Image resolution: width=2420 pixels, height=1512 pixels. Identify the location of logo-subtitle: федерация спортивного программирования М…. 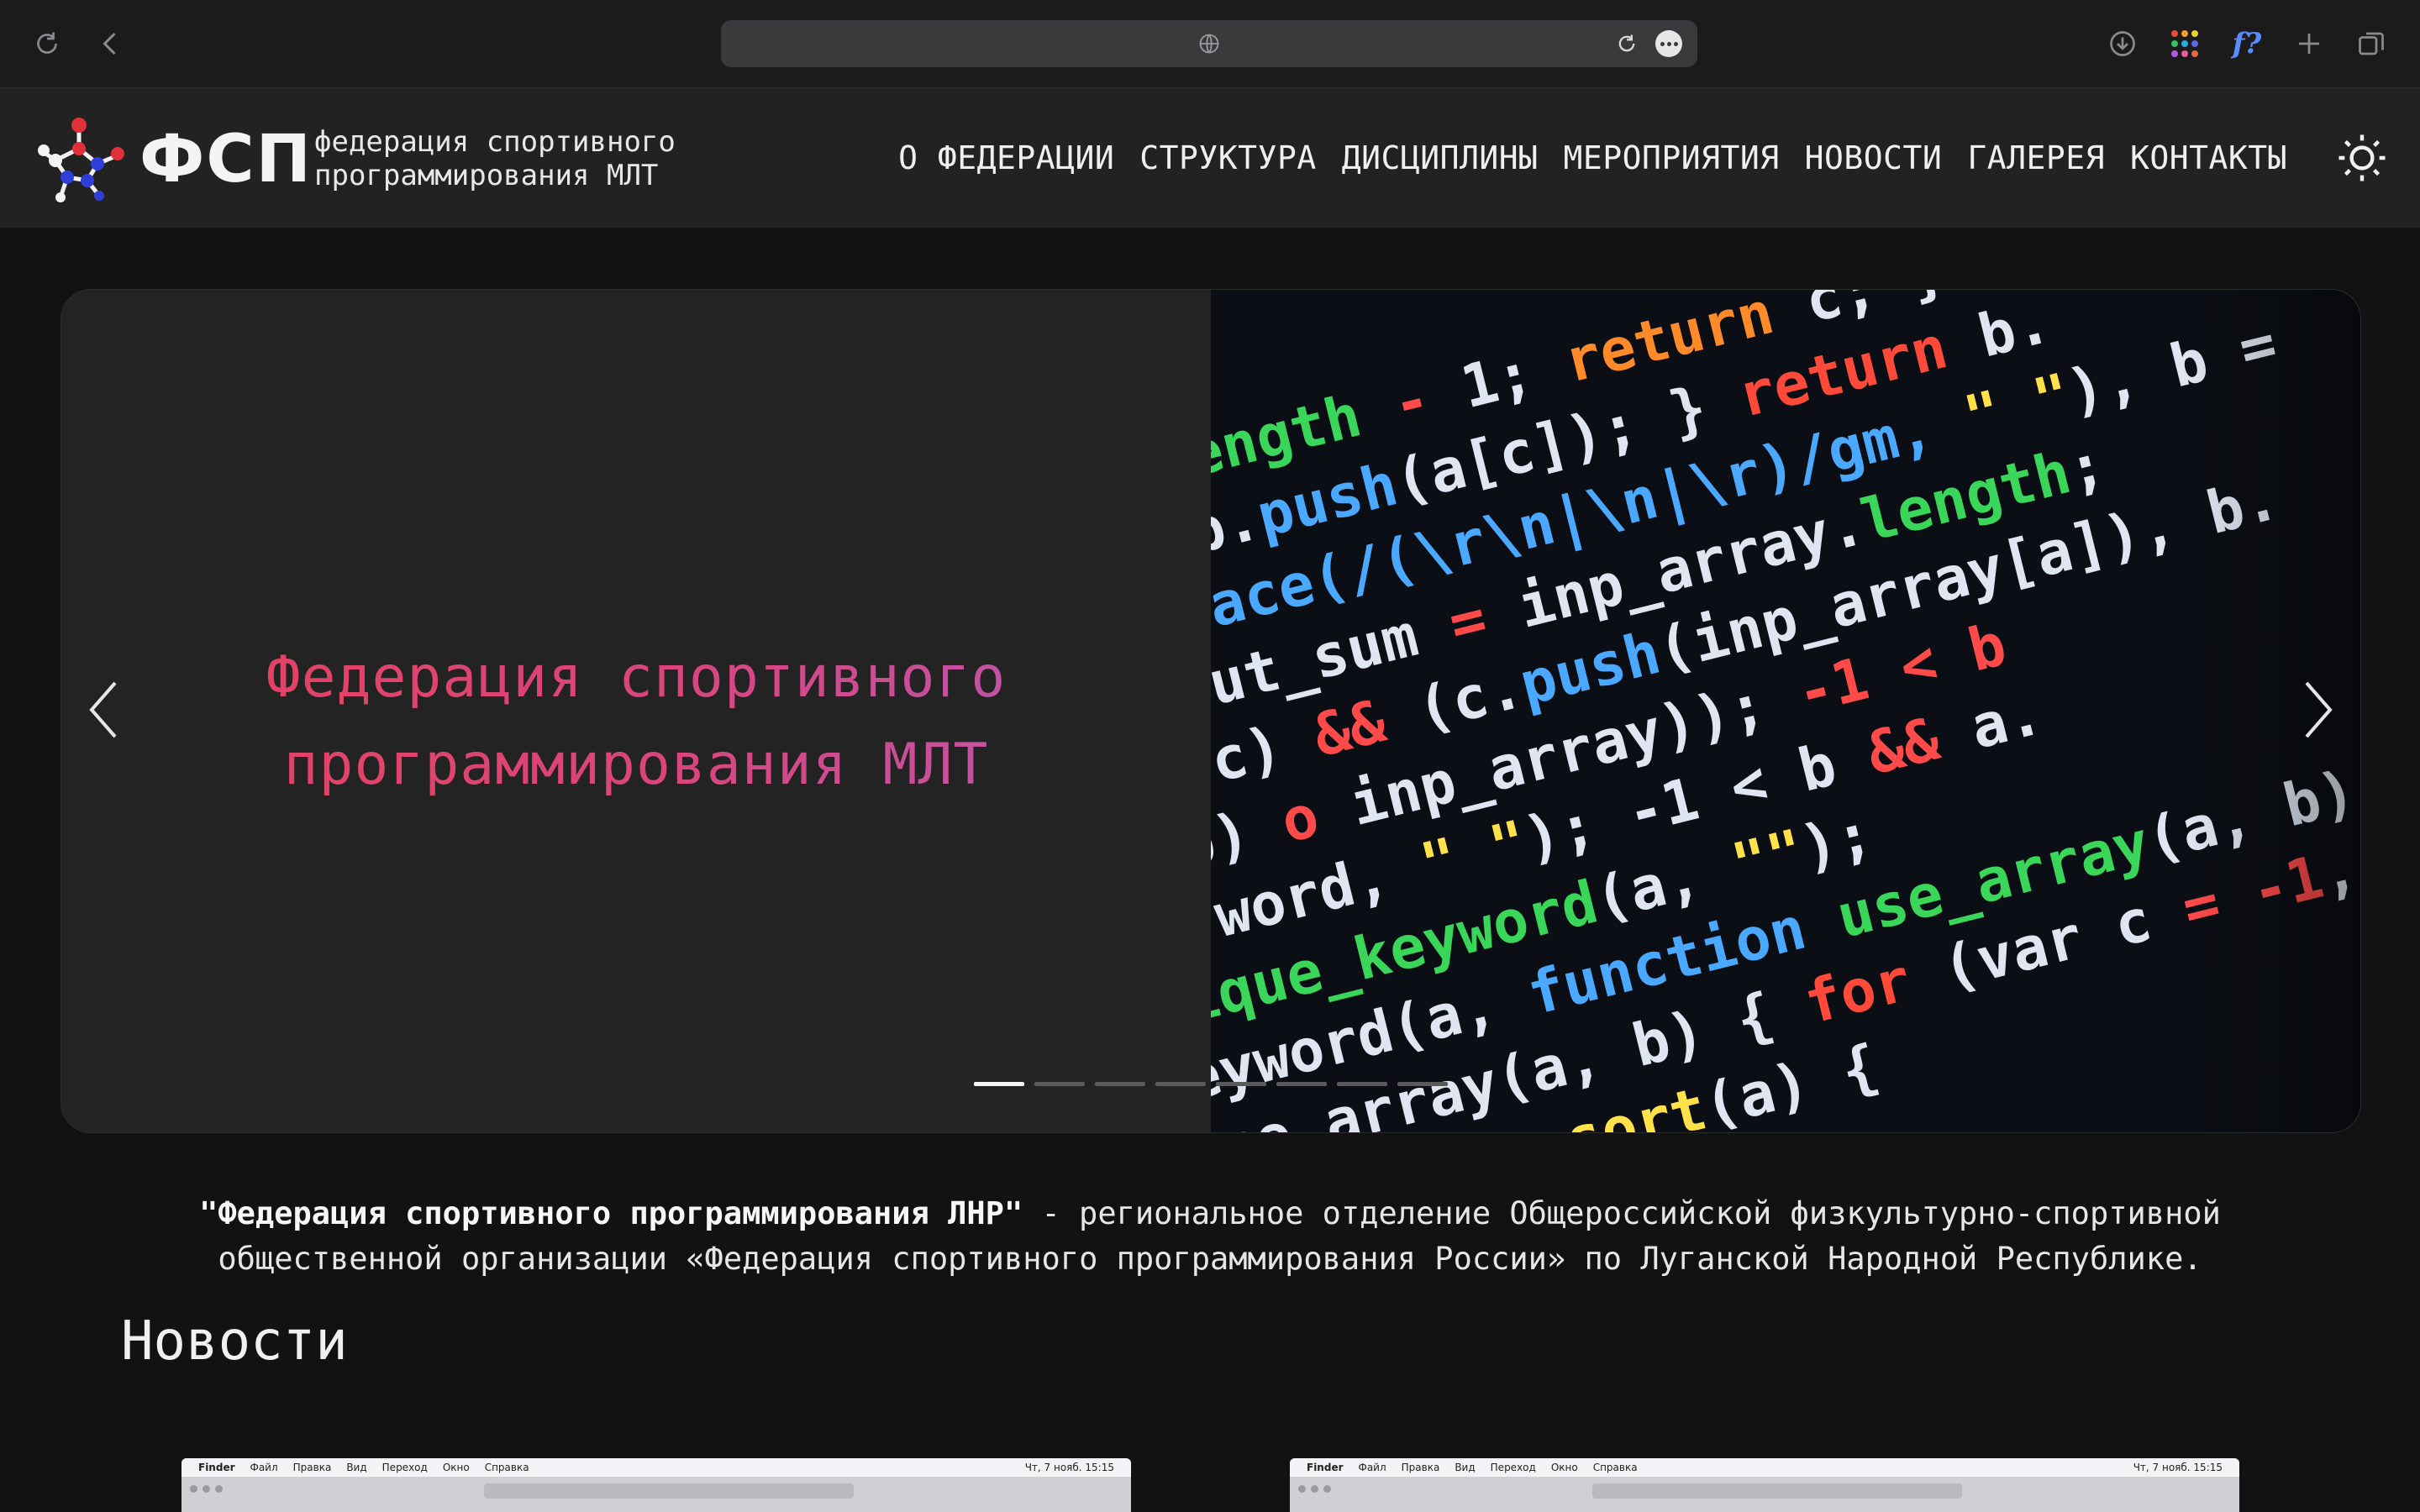
(495, 158).